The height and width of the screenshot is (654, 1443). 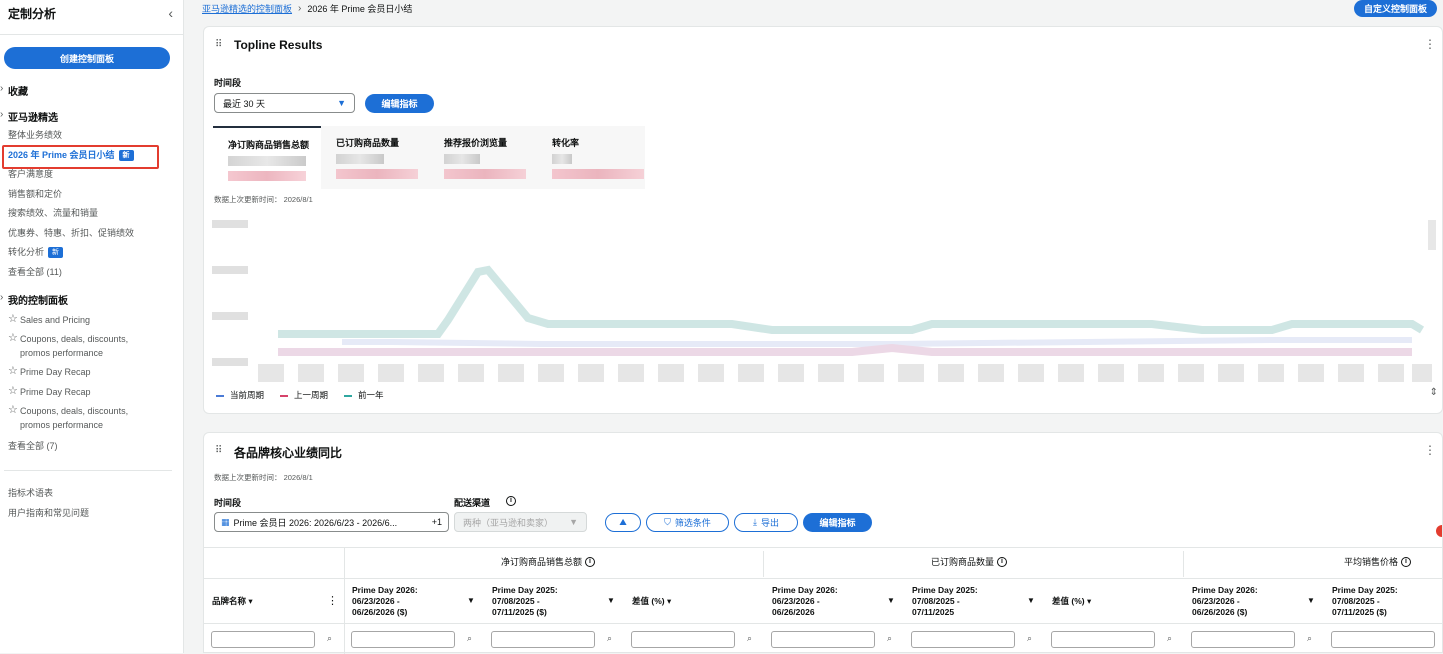 What do you see at coordinates (263, 639) in the screenshot?
I see `filter-input-brand` at bounding box center [263, 639].